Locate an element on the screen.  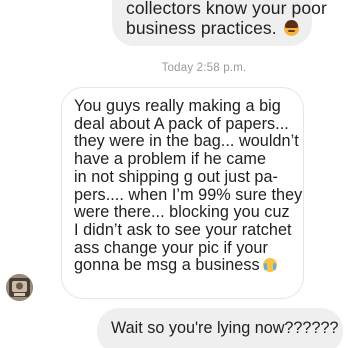
sender-avatar is located at coordinates (19, 287).